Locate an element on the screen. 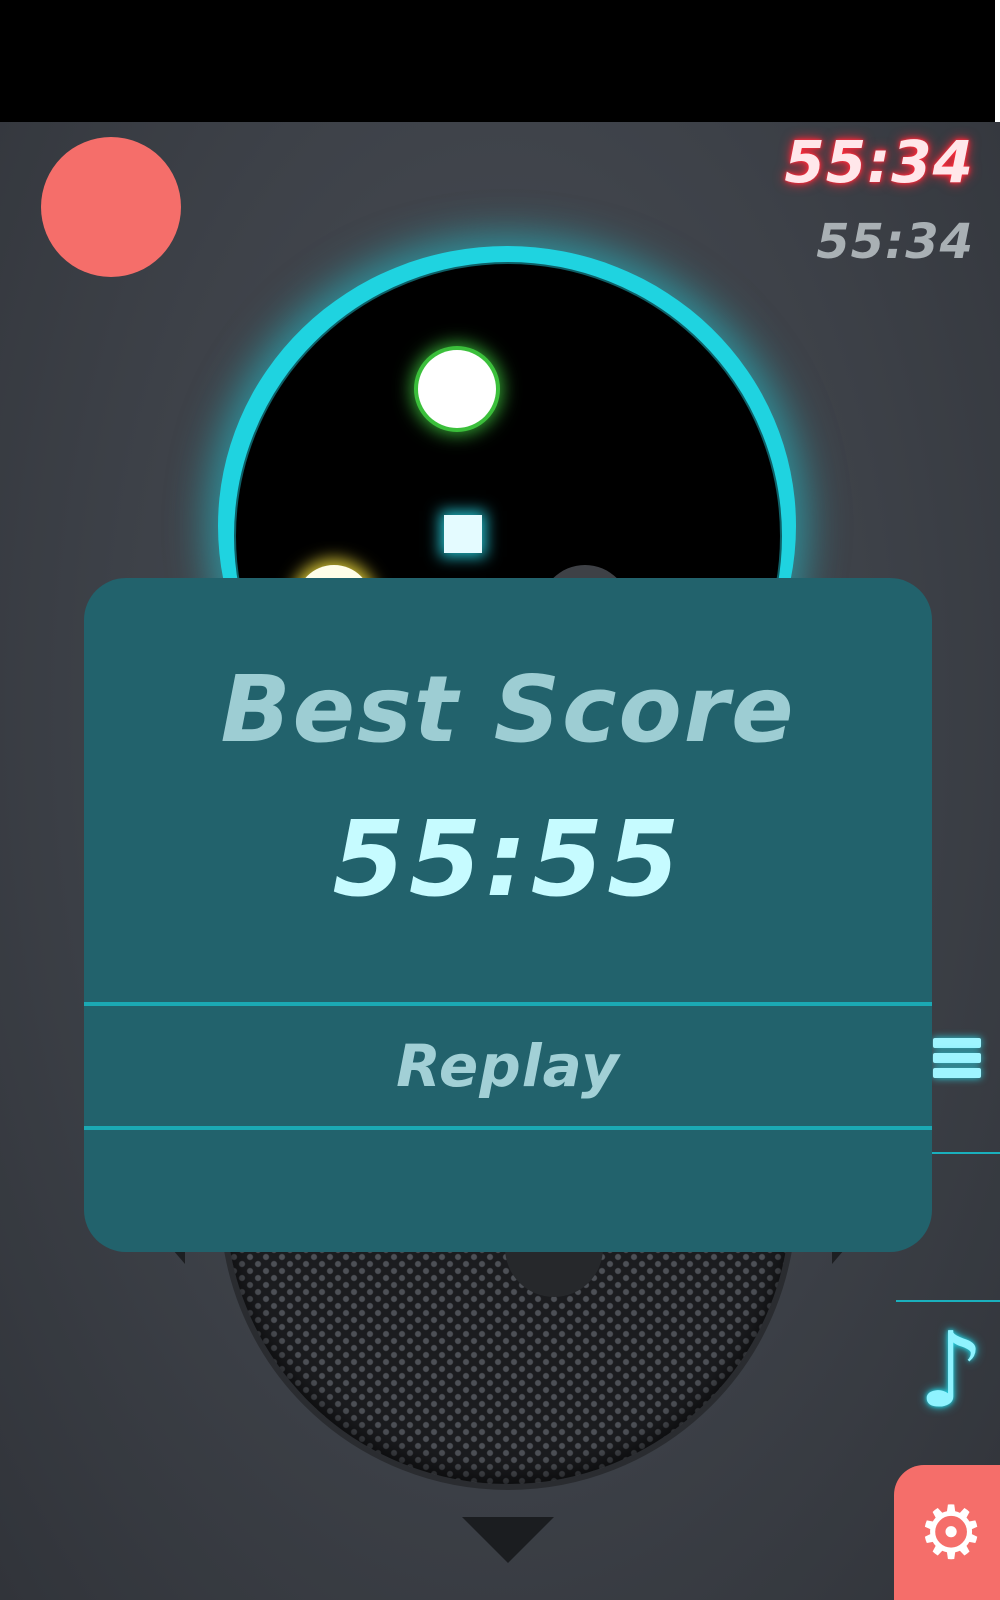  current-time: 55:34 is located at coordinates (879, 162).